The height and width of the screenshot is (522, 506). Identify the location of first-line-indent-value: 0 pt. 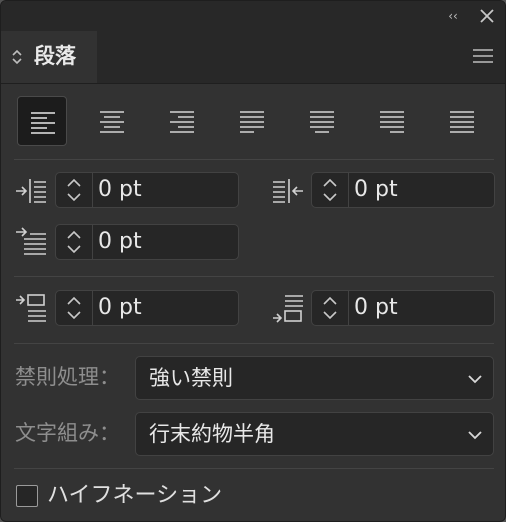
(120, 242).